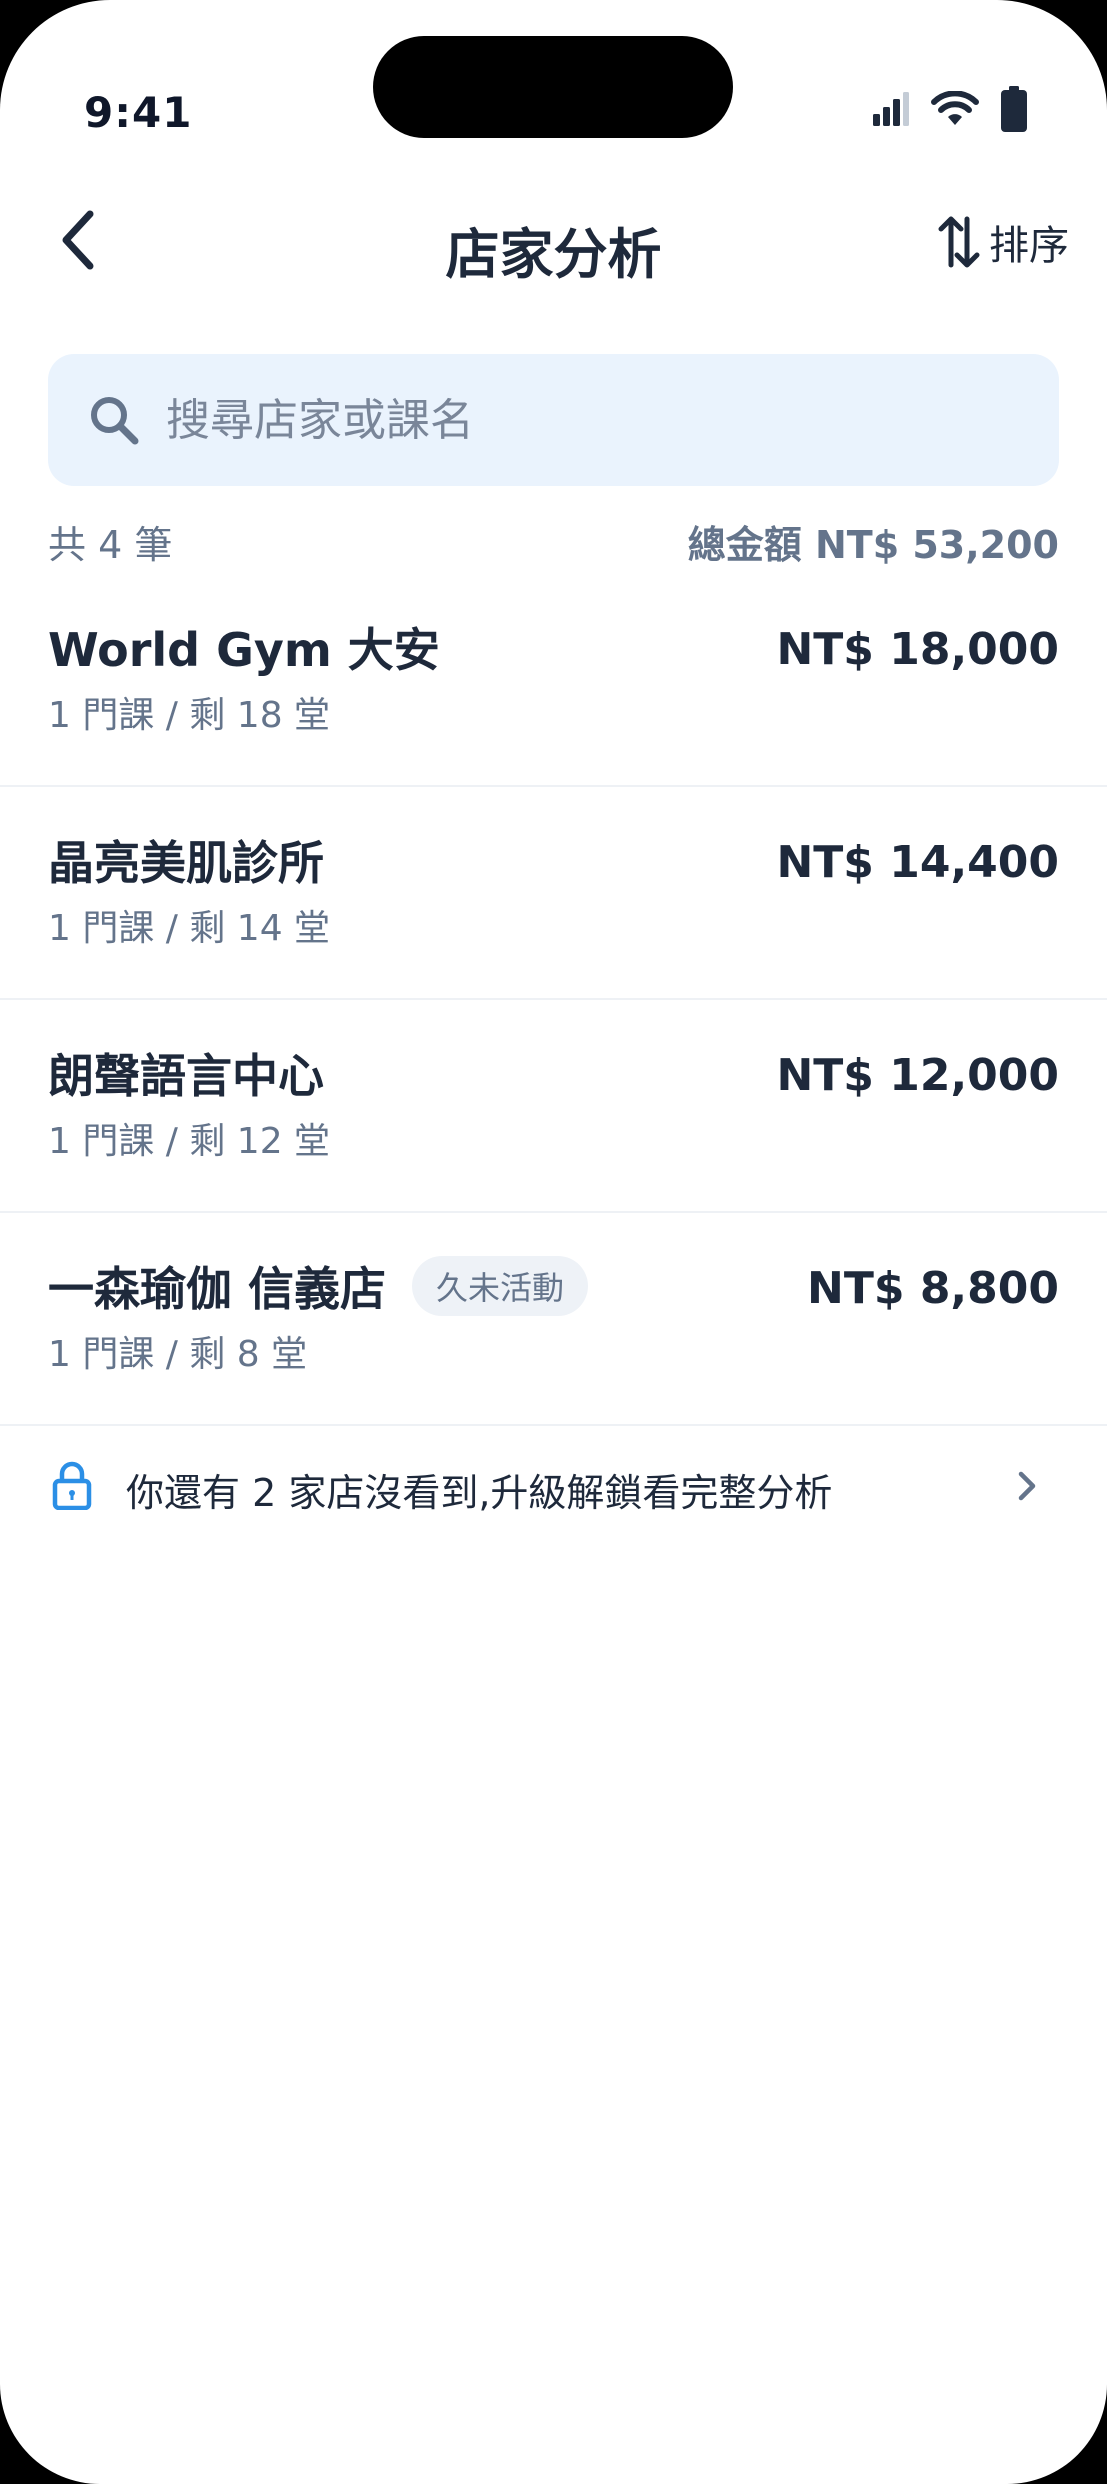 The width and height of the screenshot is (1107, 2484). I want to click on store-meta: 1 門課 / 剩 12 堂, so click(189, 1141).